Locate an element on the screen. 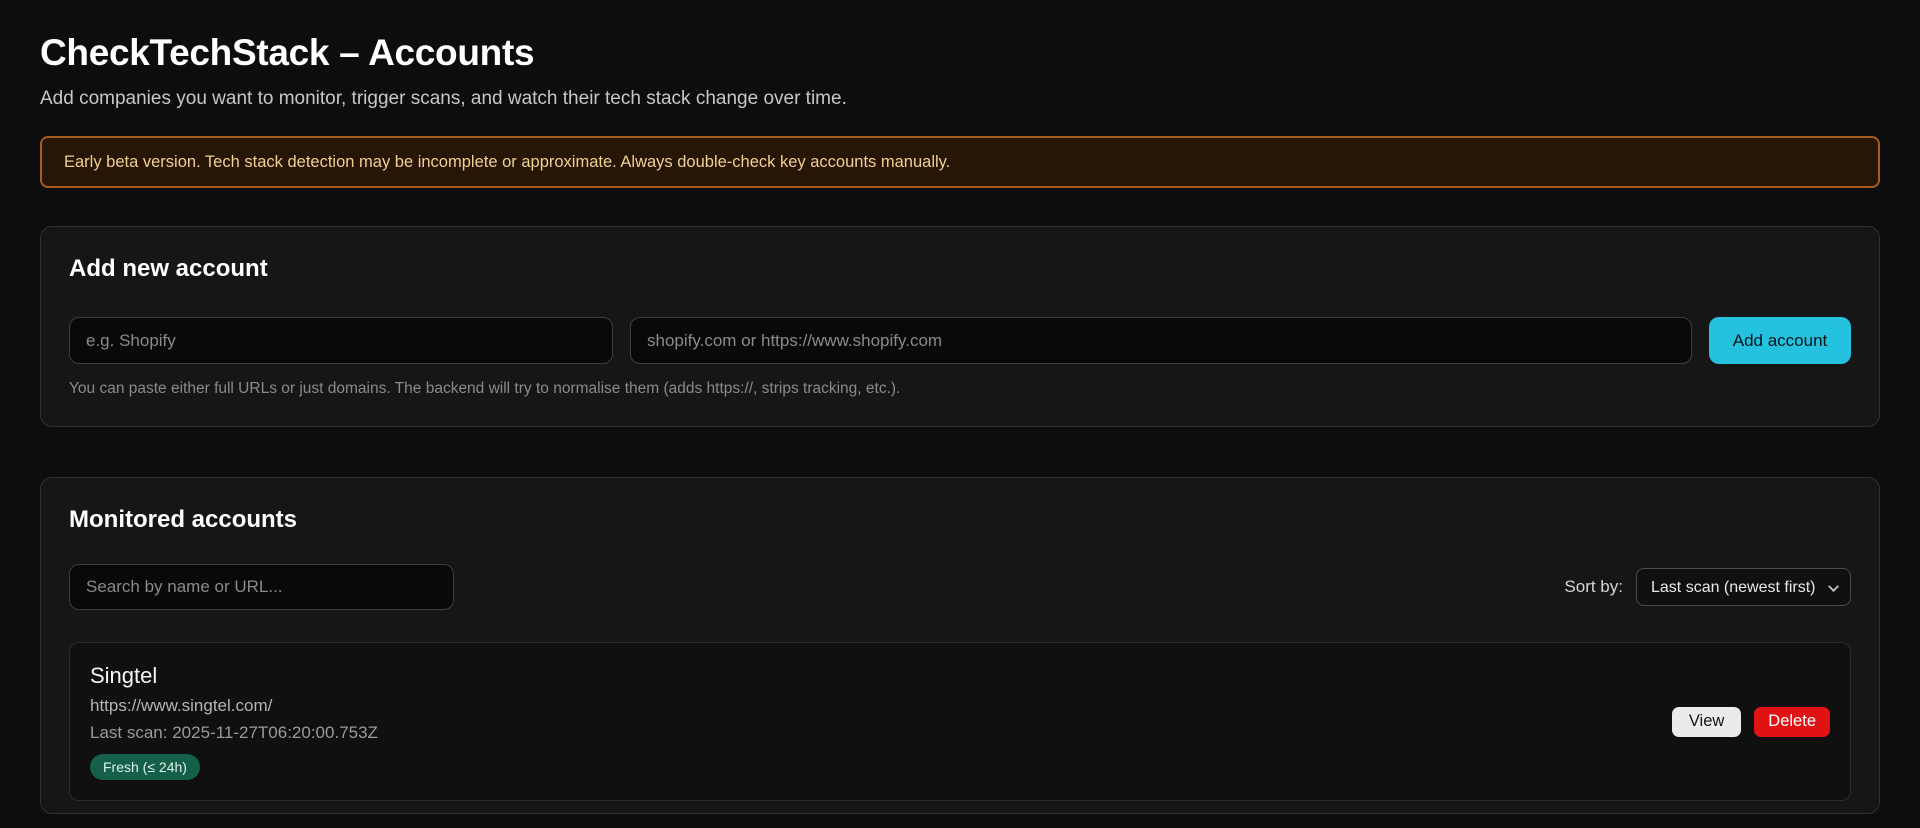 The height and width of the screenshot is (828, 1920). add-account-form-row: Add account is located at coordinates (960, 340).